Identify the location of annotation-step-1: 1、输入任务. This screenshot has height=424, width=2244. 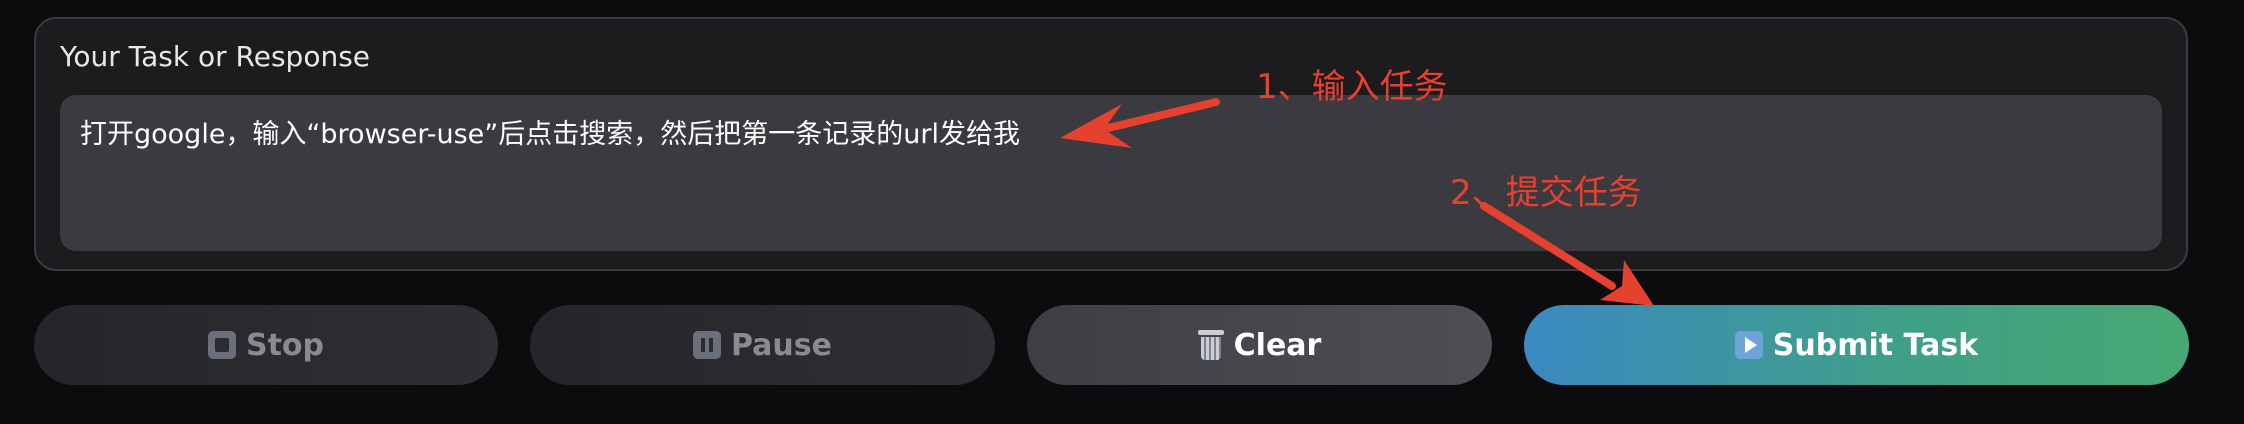
(1352, 87).